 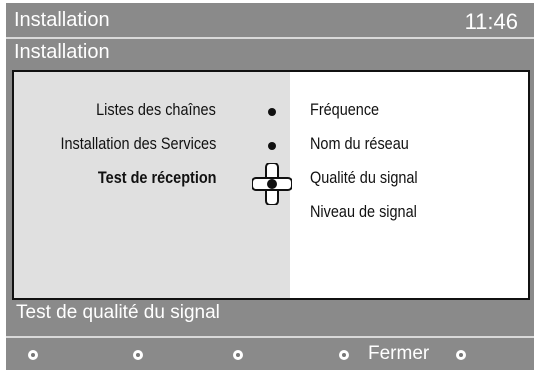 I want to click on window-title: Installation, so click(x=62, y=20).